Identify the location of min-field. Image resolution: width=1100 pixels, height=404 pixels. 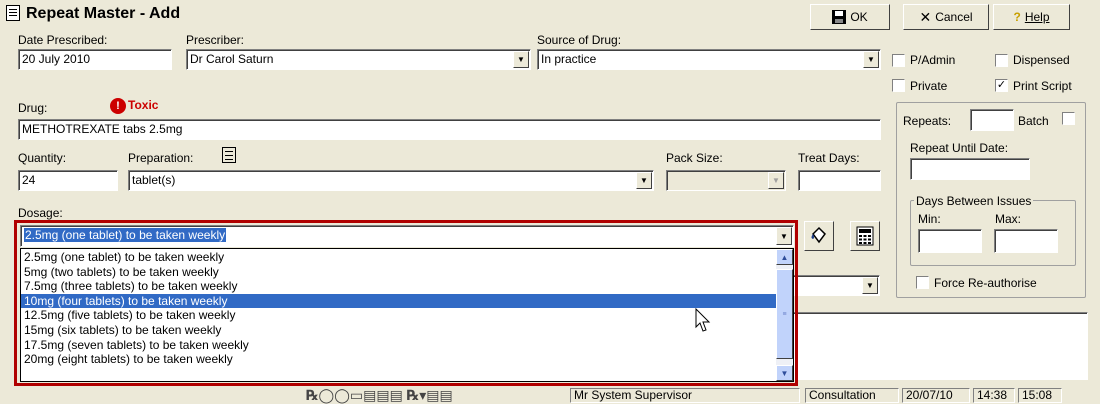
(950, 241).